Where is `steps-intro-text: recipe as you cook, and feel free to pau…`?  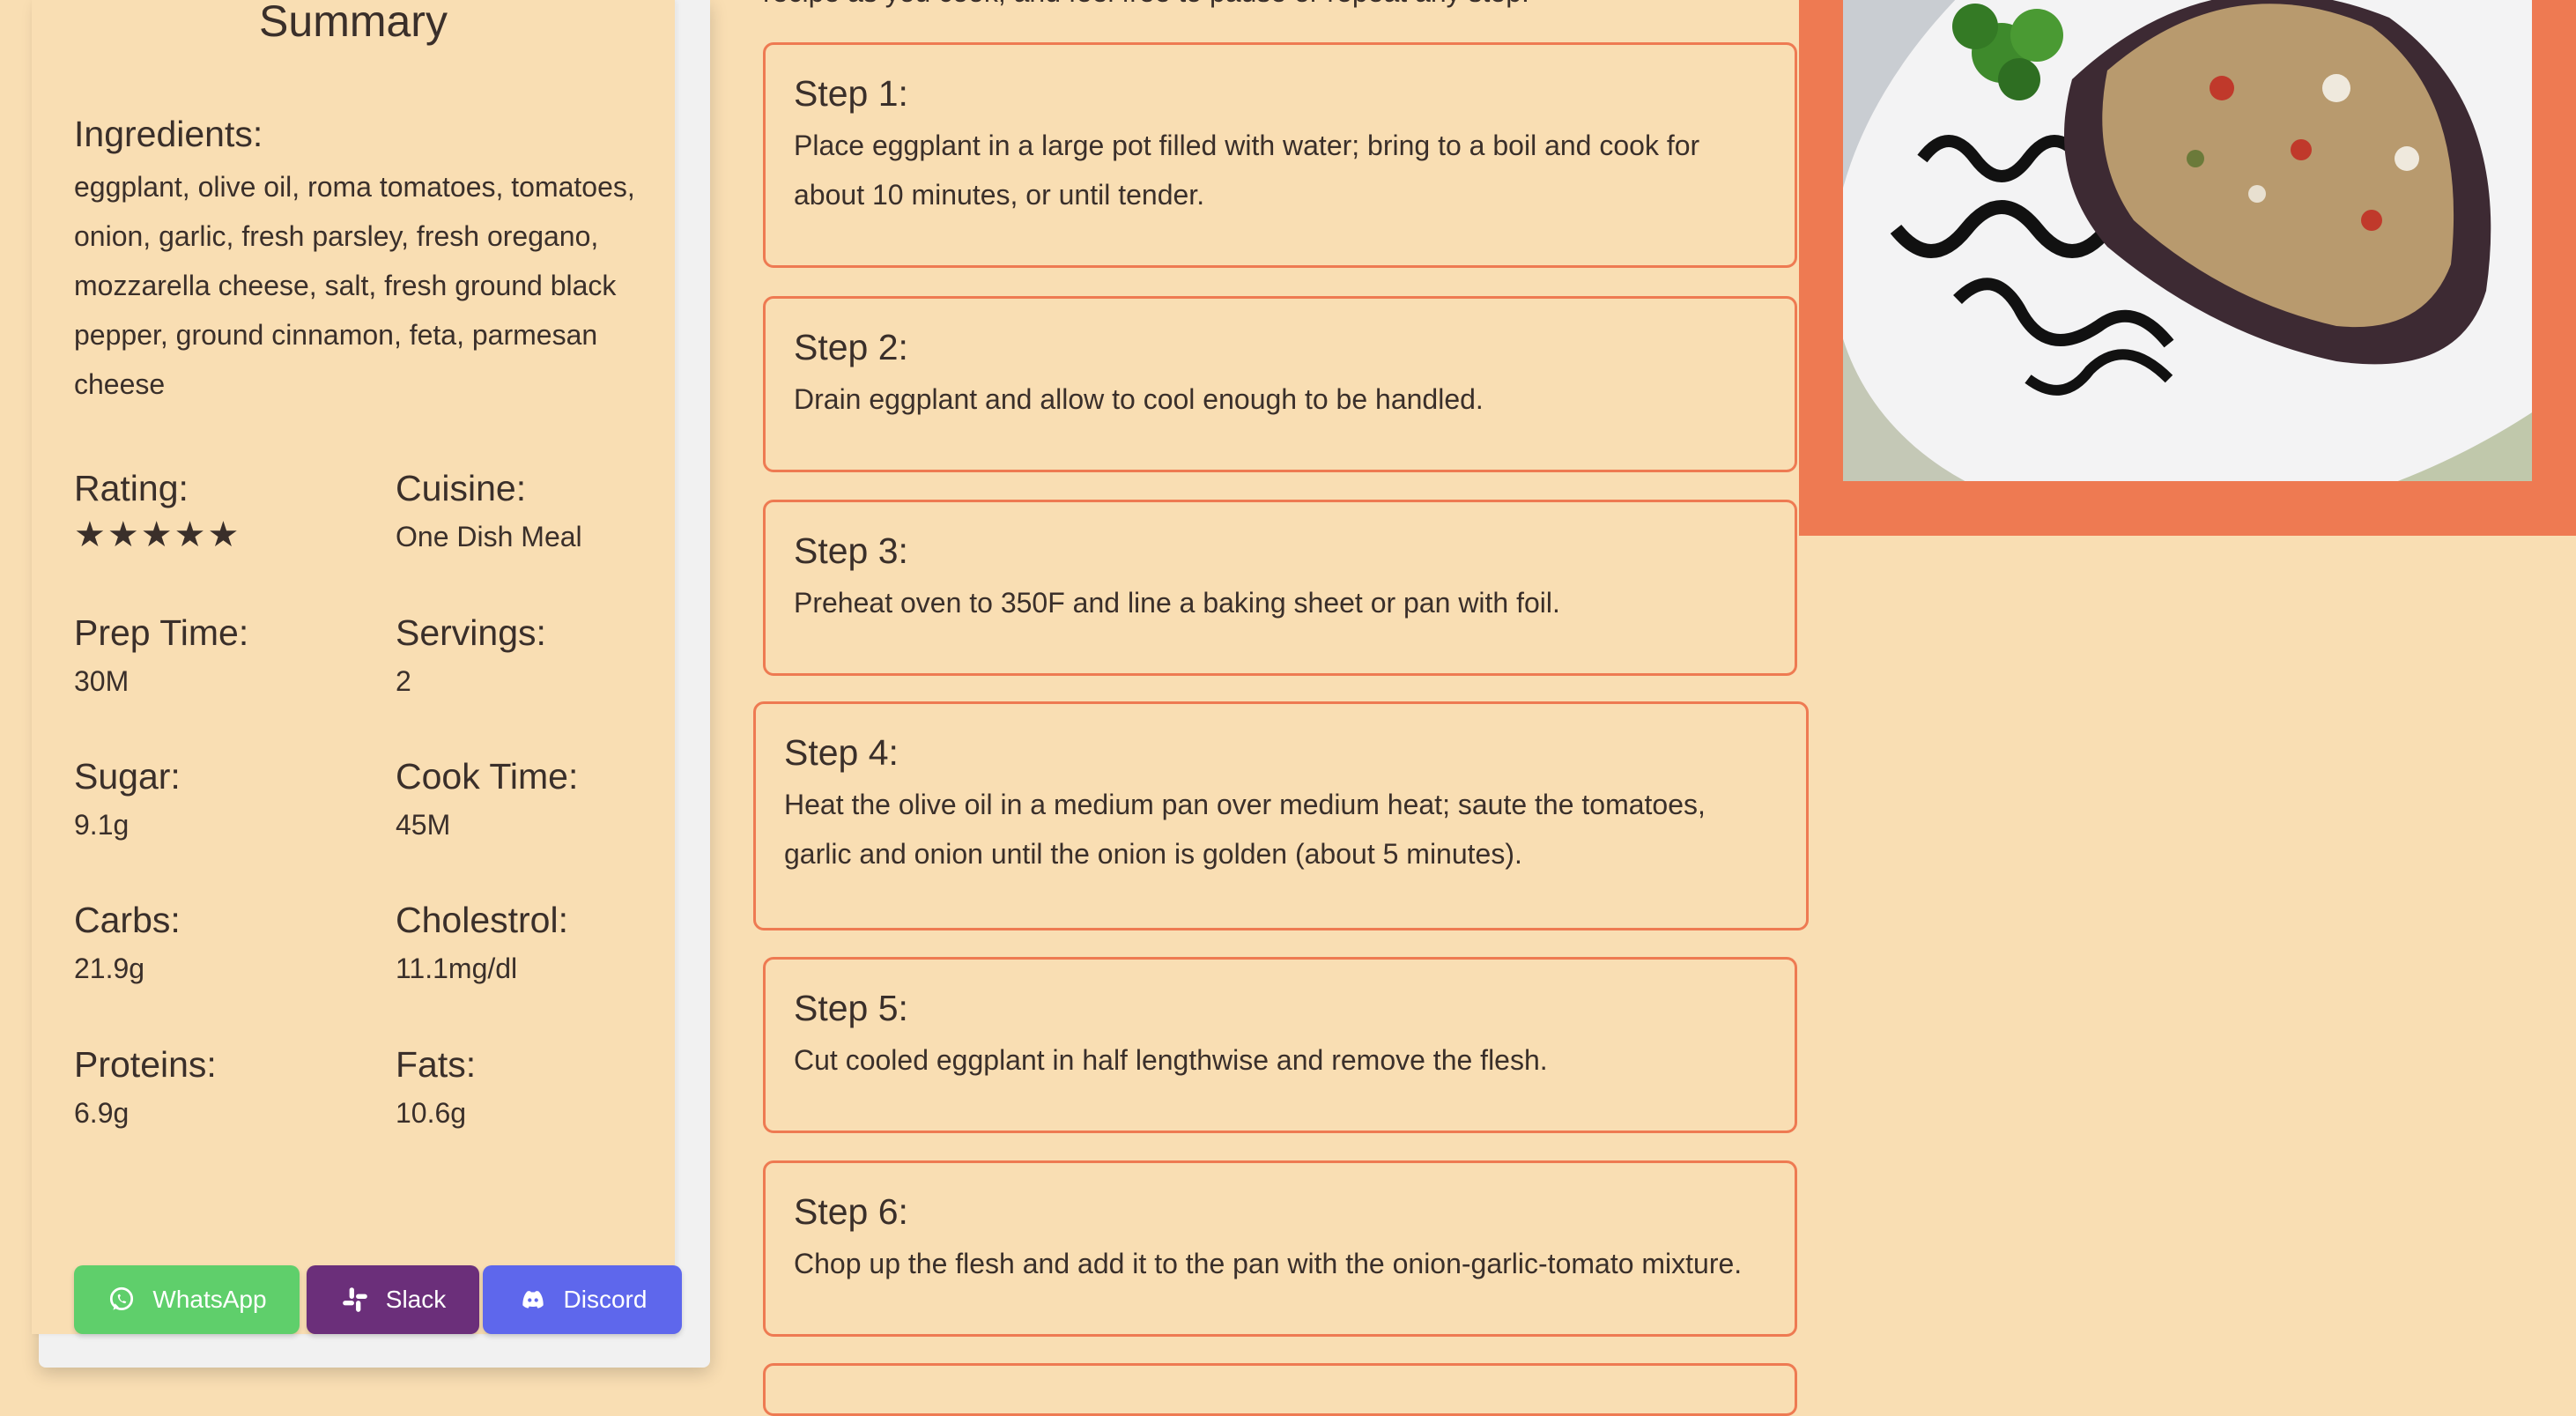
steps-intro-text: recipe as you cook, and feel free to pau… is located at coordinates (1146, 6).